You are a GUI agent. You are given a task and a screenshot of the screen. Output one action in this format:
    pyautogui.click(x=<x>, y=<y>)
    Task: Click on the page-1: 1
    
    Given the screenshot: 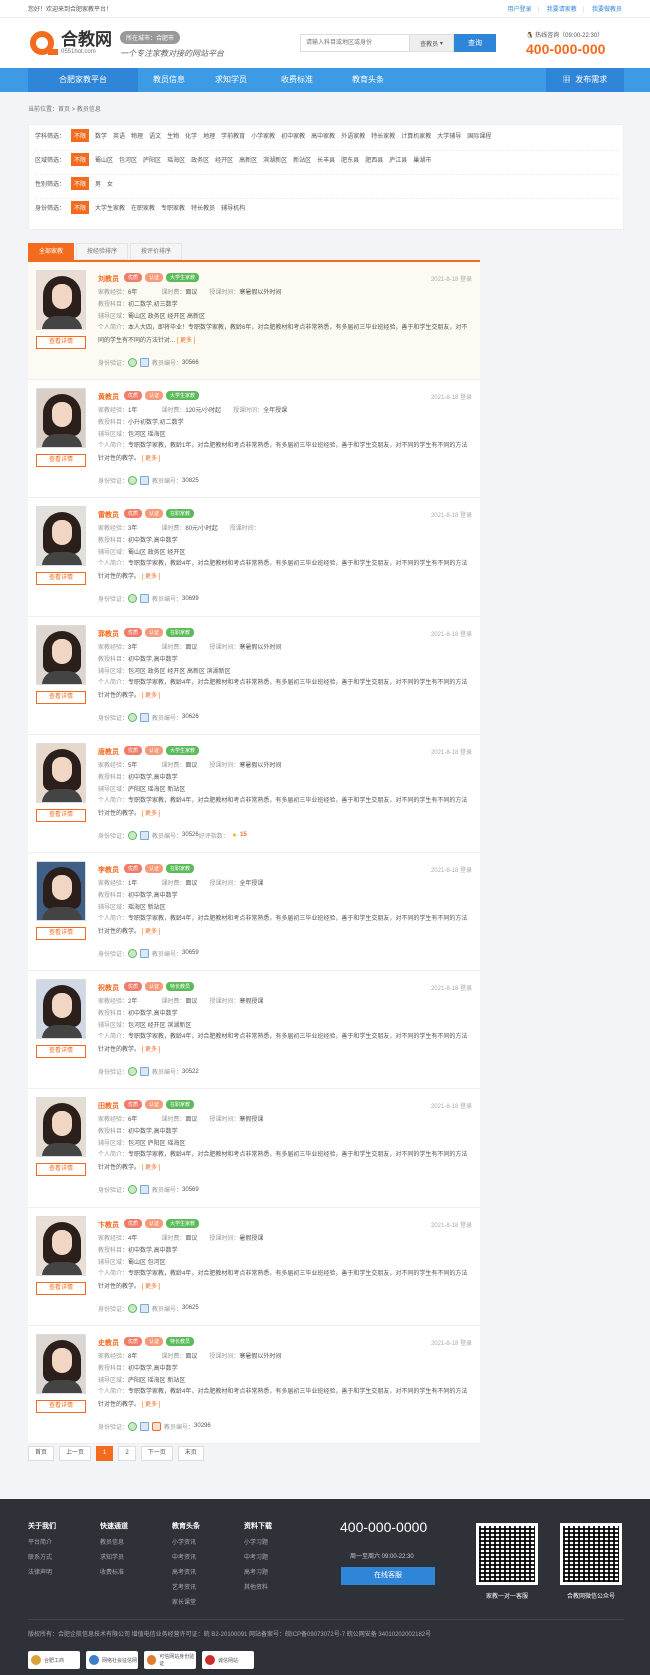 What is the action you would take?
    pyautogui.click(x=105, y=1453)
    